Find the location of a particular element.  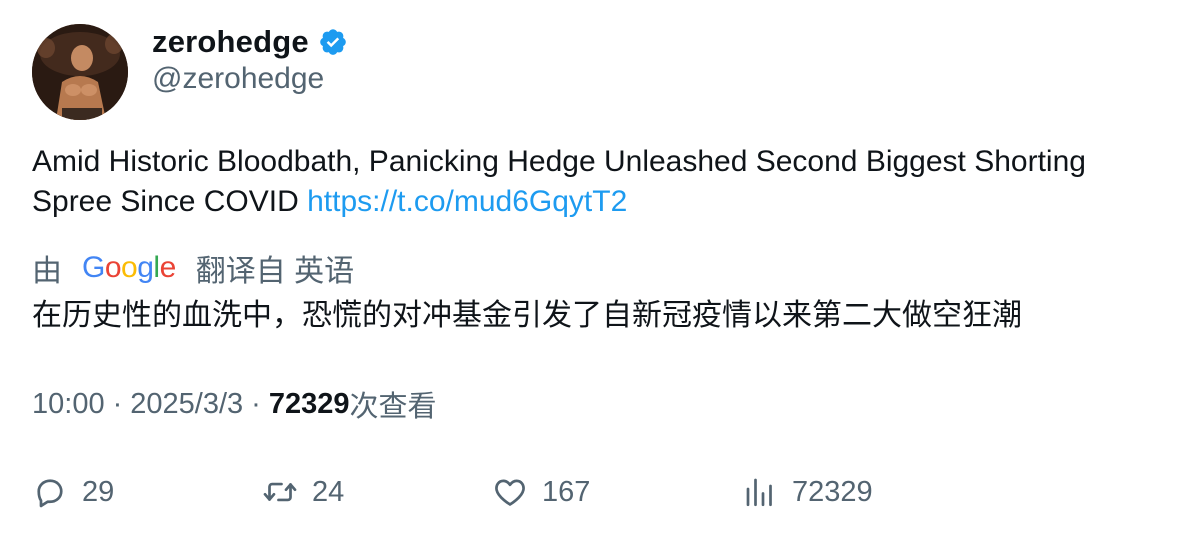

views-count: 72329 is located at coordinates (309, 403).